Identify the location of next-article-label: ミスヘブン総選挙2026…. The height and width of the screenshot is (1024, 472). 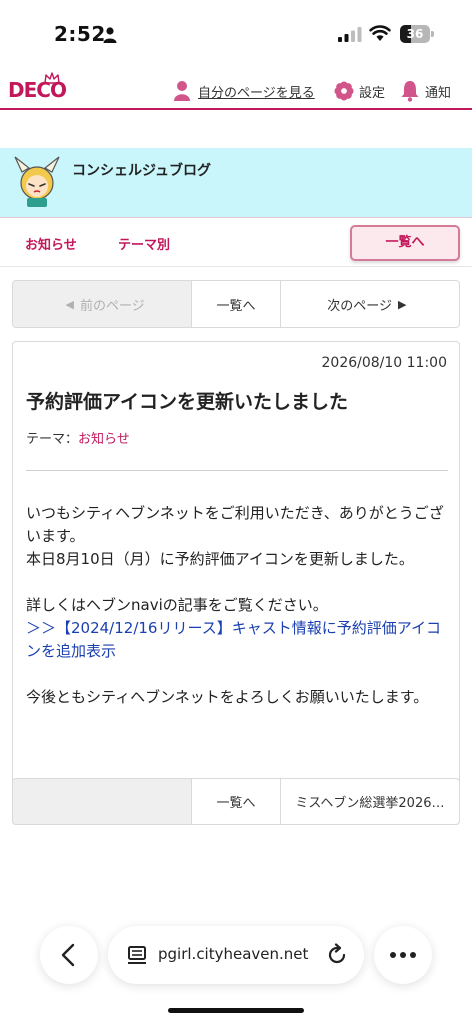
(370, 803).